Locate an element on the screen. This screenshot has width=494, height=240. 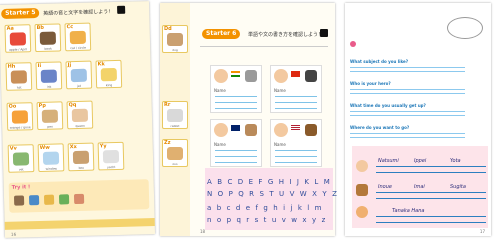
lesson-tab: Starter 6 is located at coordinates (221, 34).